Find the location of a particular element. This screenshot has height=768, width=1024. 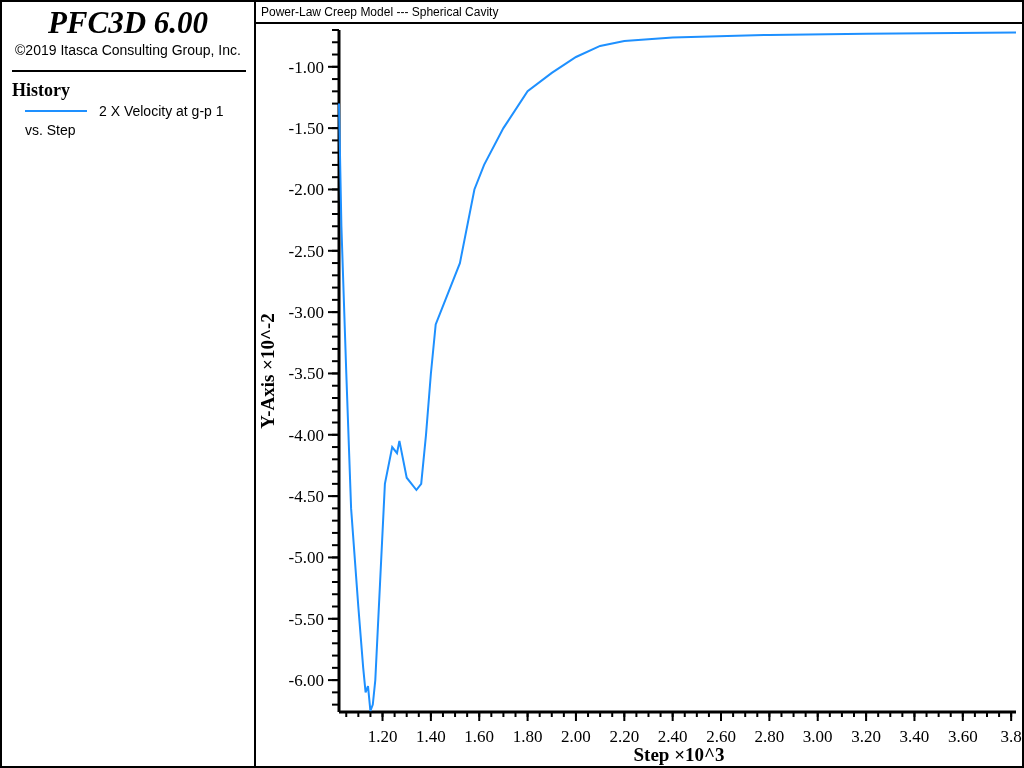

x-tick-label: 1.80 is located at coordinates (527, 736).